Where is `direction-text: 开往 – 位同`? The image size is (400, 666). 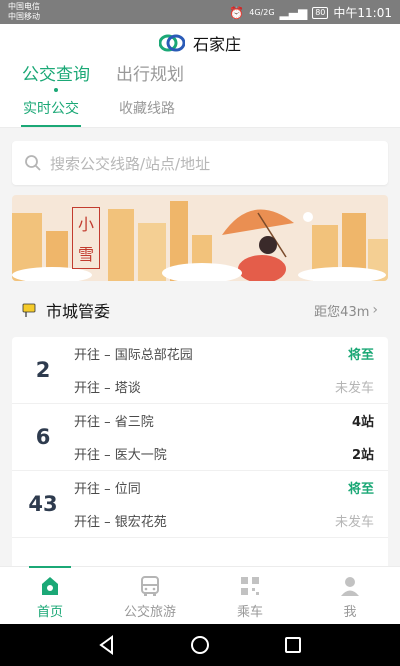 direction-text: 开往 – 位同 is located at coordinates (107, 489).